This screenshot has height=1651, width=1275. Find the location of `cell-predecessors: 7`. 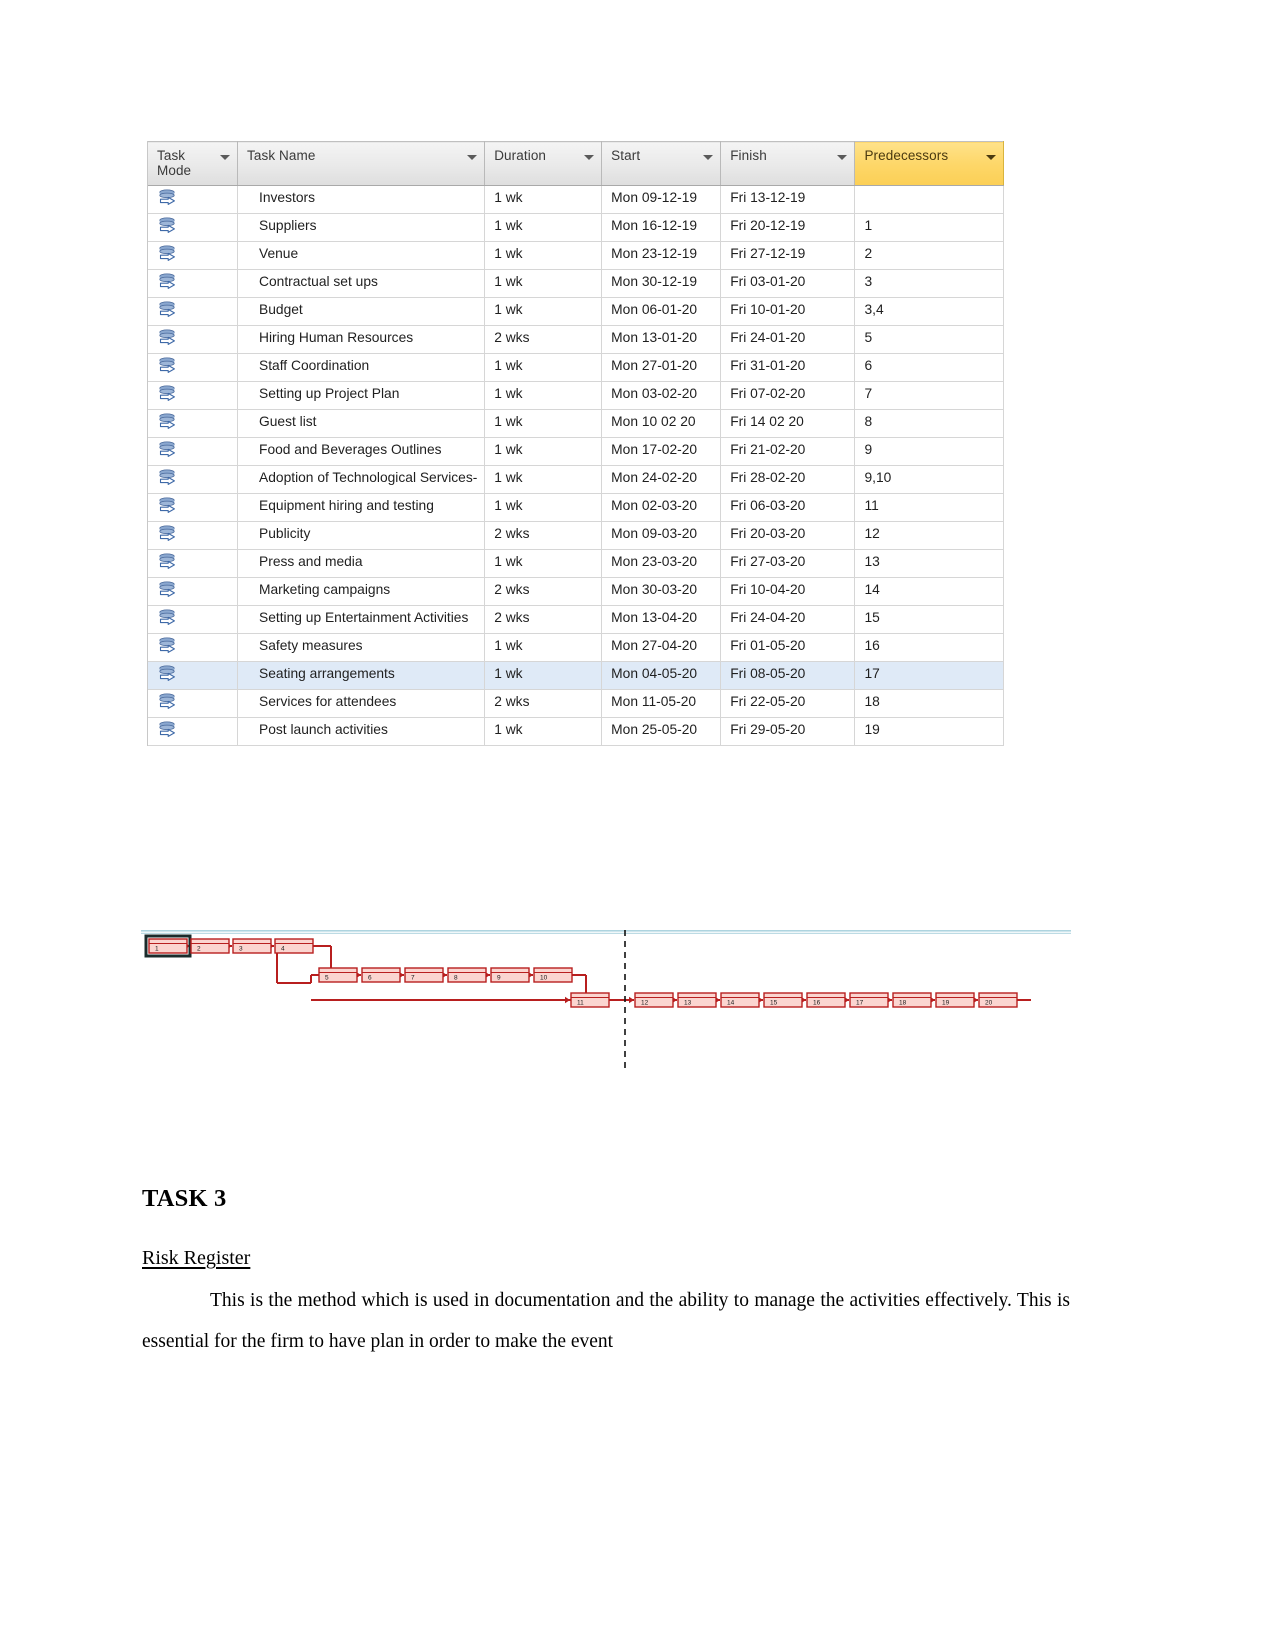

cell-predecessors: 7 is located at coordinates (929, 395).